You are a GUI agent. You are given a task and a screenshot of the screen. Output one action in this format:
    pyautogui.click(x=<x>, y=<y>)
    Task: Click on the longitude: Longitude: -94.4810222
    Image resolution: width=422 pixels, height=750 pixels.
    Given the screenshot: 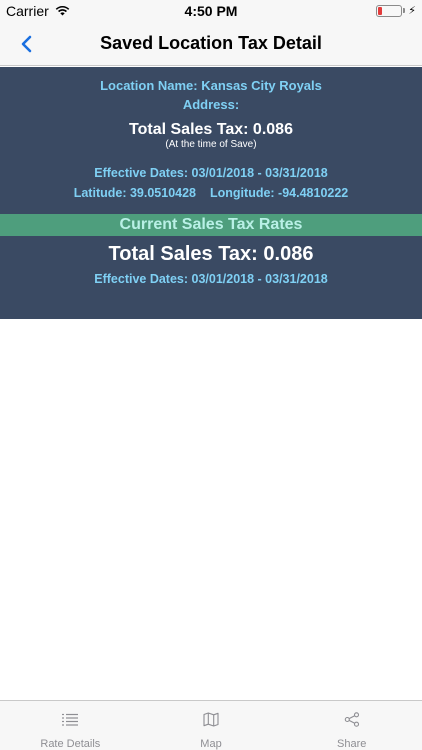 What is the action you would take?
    pyautogui.click(x=279, y=193)
    